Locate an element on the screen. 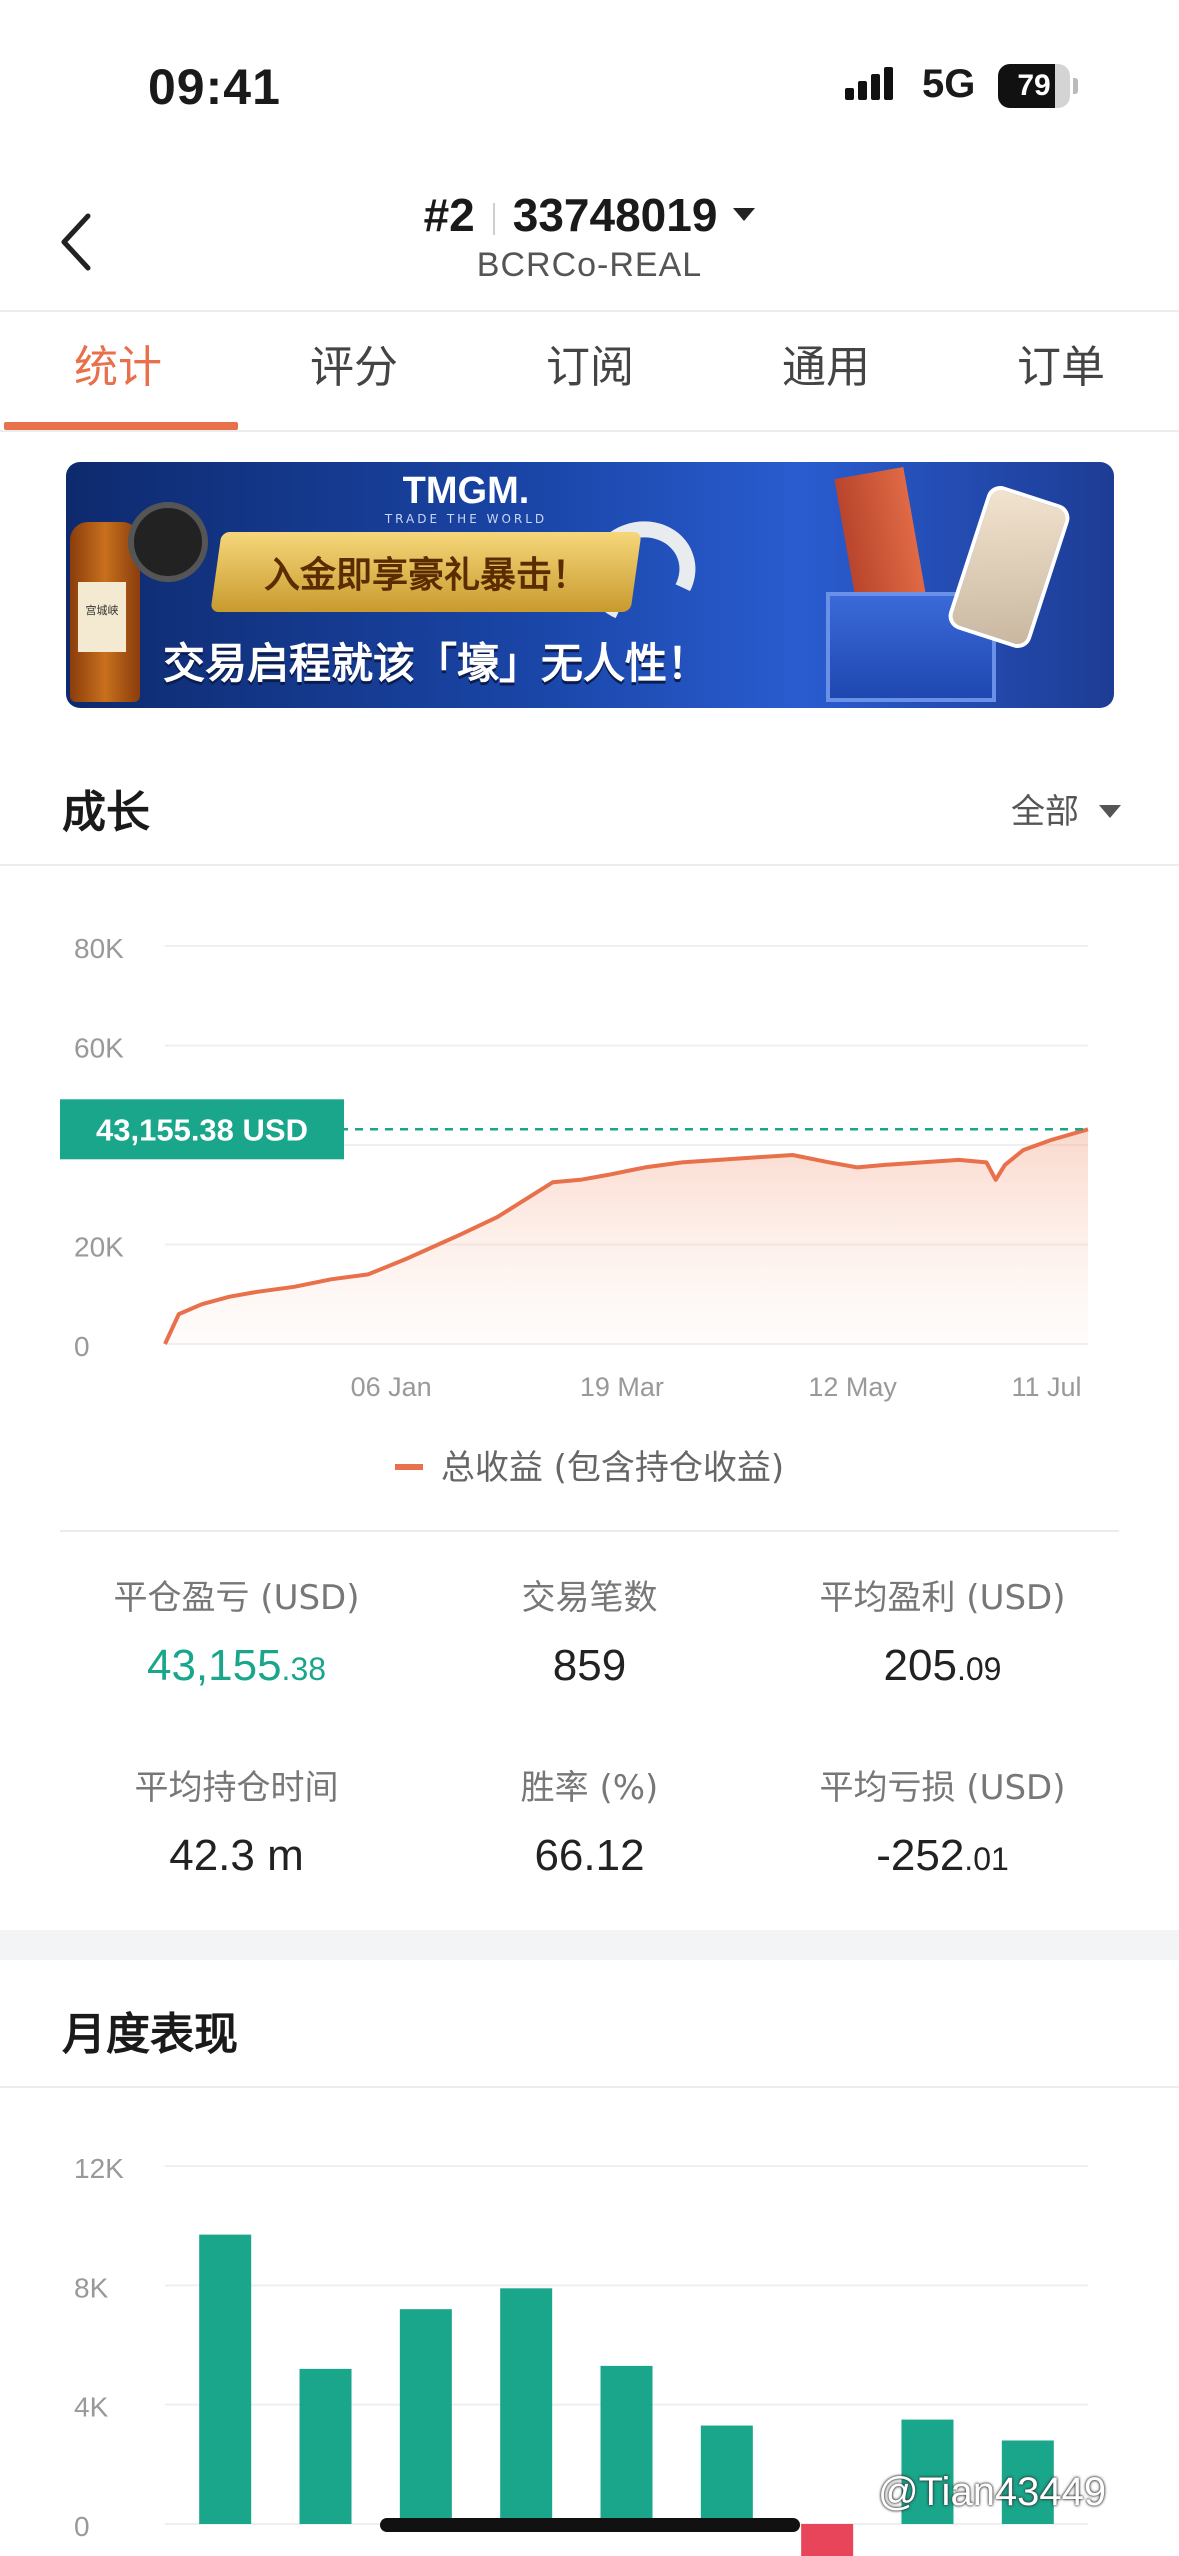  monthly-section-header: 月度表现 is located at coordinates (589, 2024).